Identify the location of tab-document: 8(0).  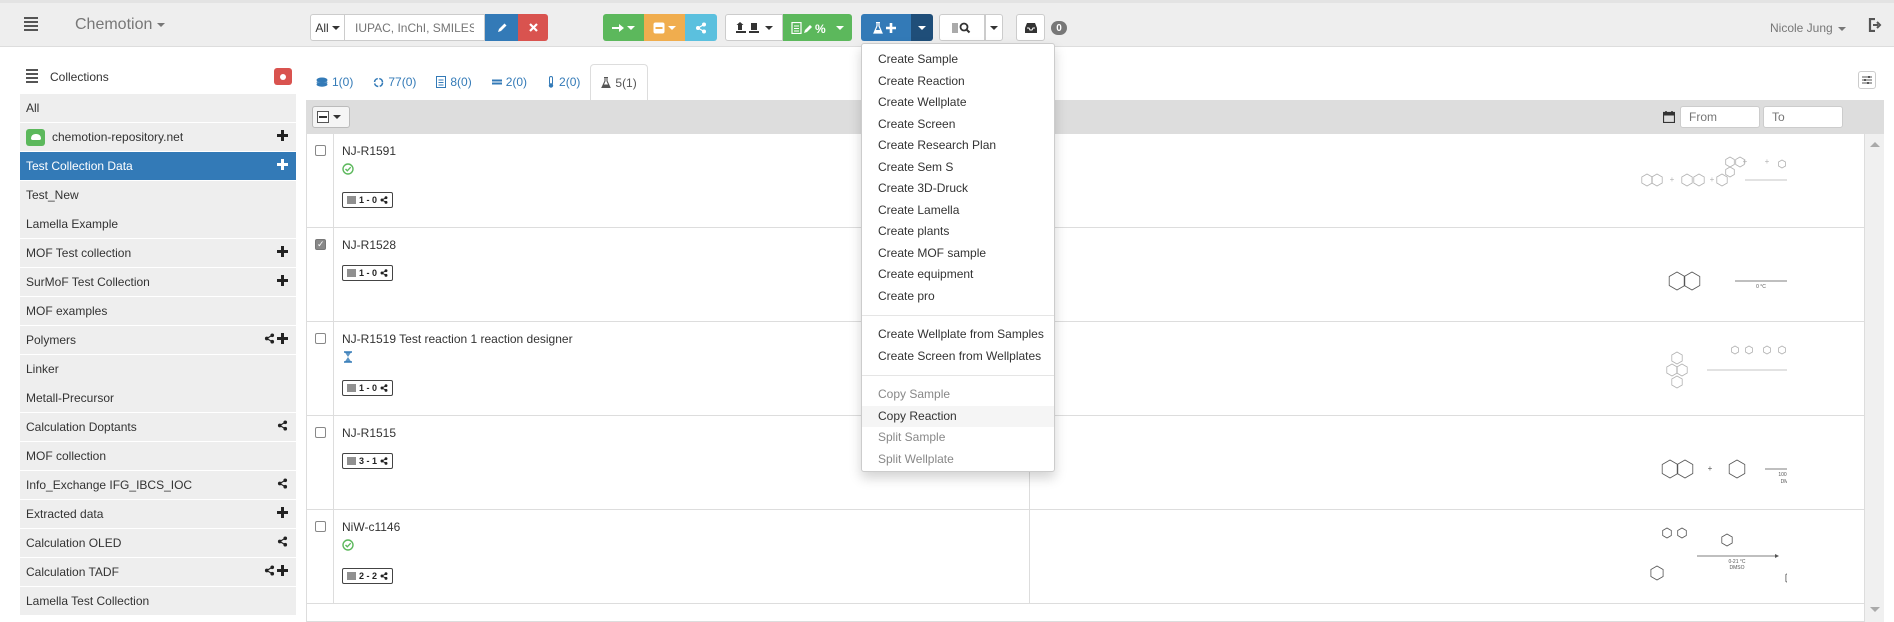
(453, 82).